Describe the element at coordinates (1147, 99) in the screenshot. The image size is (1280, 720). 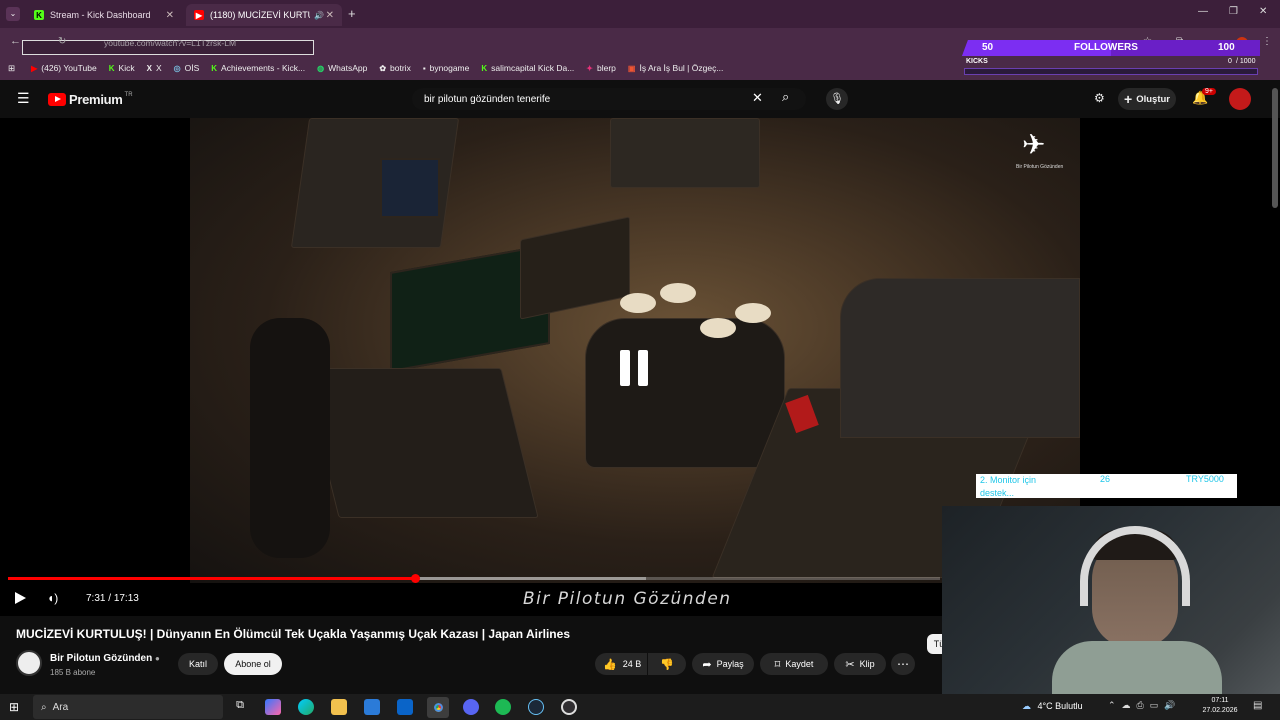
I see `create-button: + Oluştur` at that location.